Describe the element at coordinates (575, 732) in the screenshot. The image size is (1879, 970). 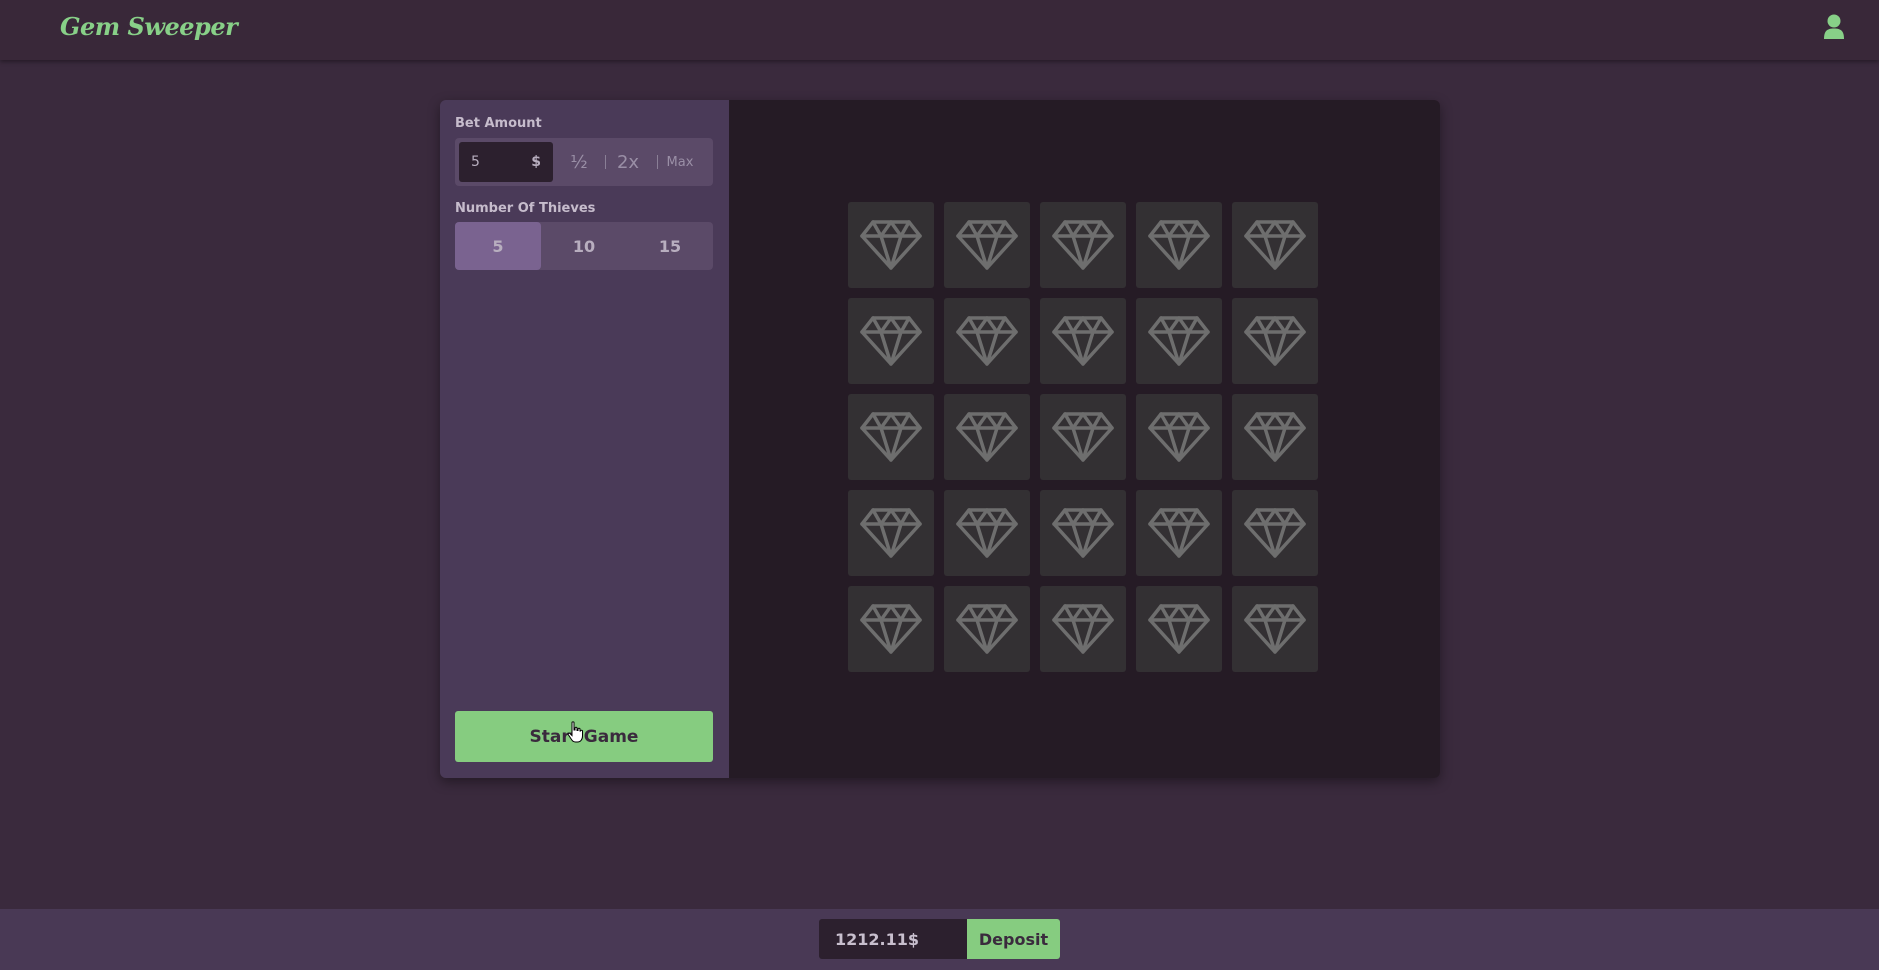
I see `hand-cursor-icon` at that location.